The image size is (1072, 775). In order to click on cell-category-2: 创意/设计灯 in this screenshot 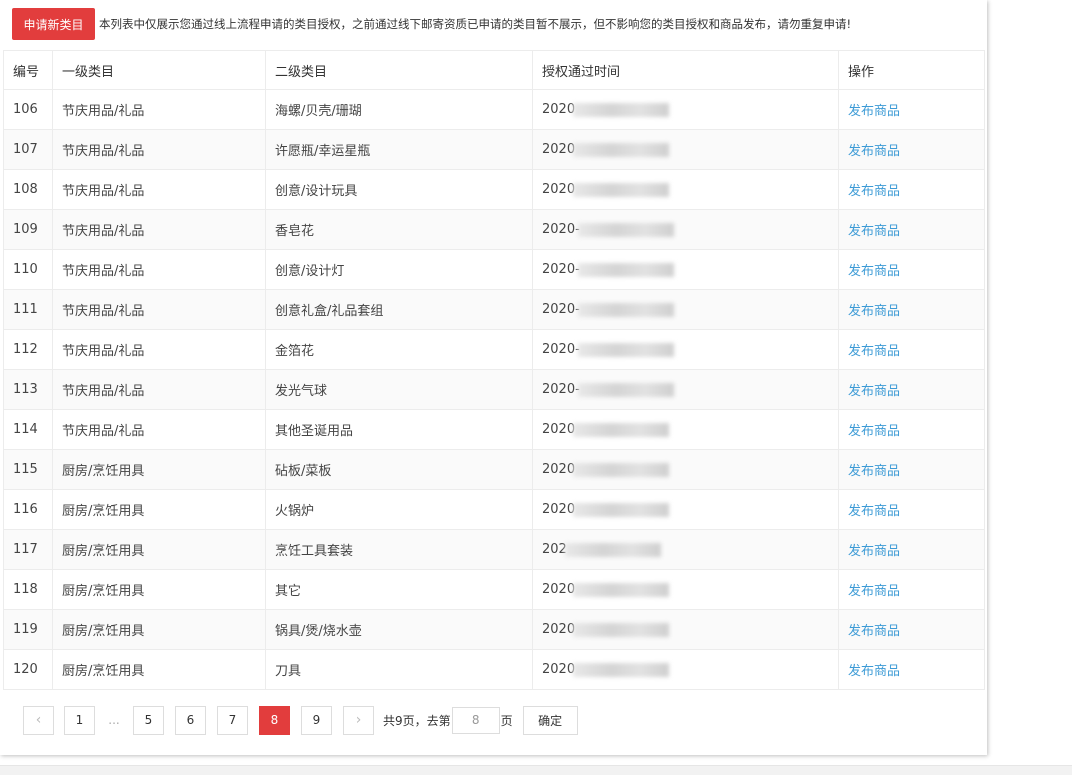, I will do `click(399, 269)`.